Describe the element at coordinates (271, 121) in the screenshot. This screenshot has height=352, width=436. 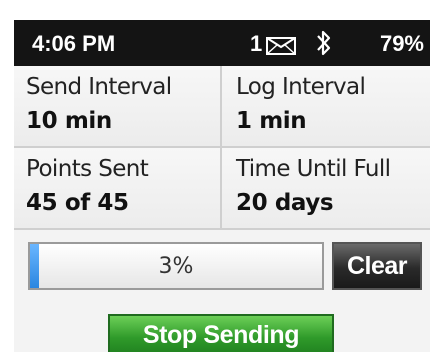
I see `log-interval-value: 1 min` at that location.